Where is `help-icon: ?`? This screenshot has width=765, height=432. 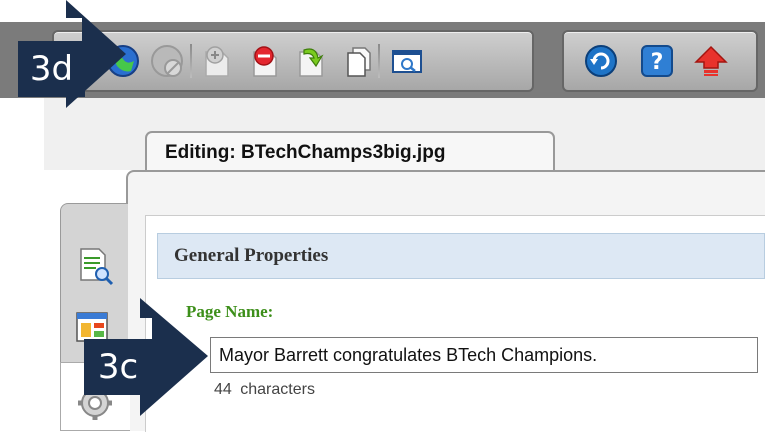 help-icon: ? is located at coordinates (657, 61).